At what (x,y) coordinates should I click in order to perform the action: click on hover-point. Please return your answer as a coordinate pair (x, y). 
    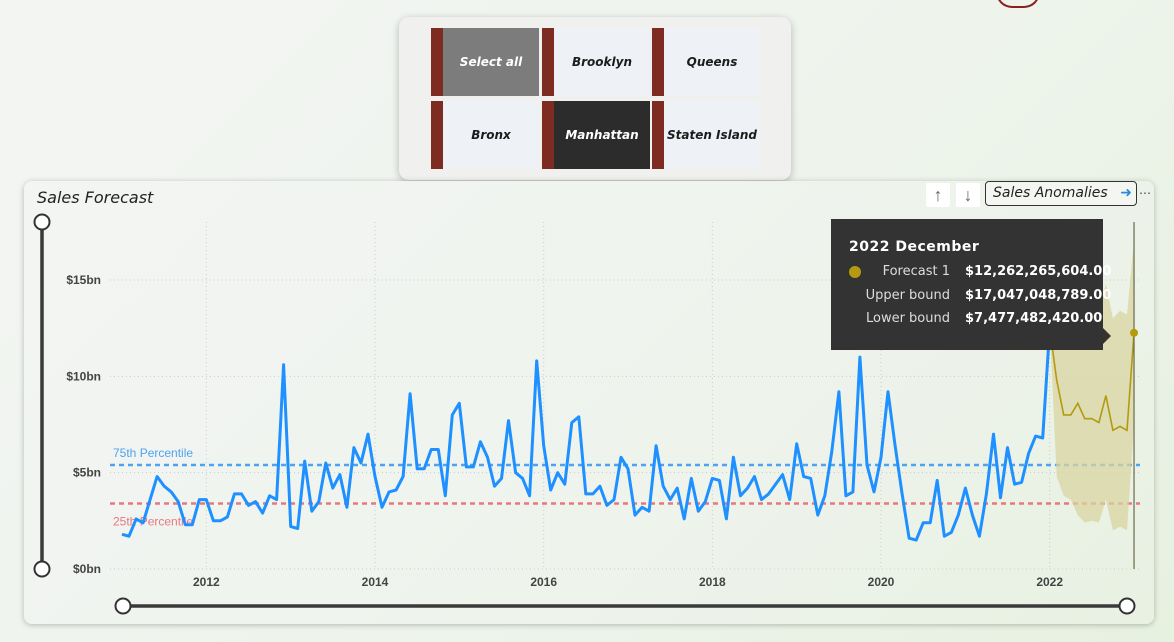
    Looking at the image, I should click on (1134, 332).